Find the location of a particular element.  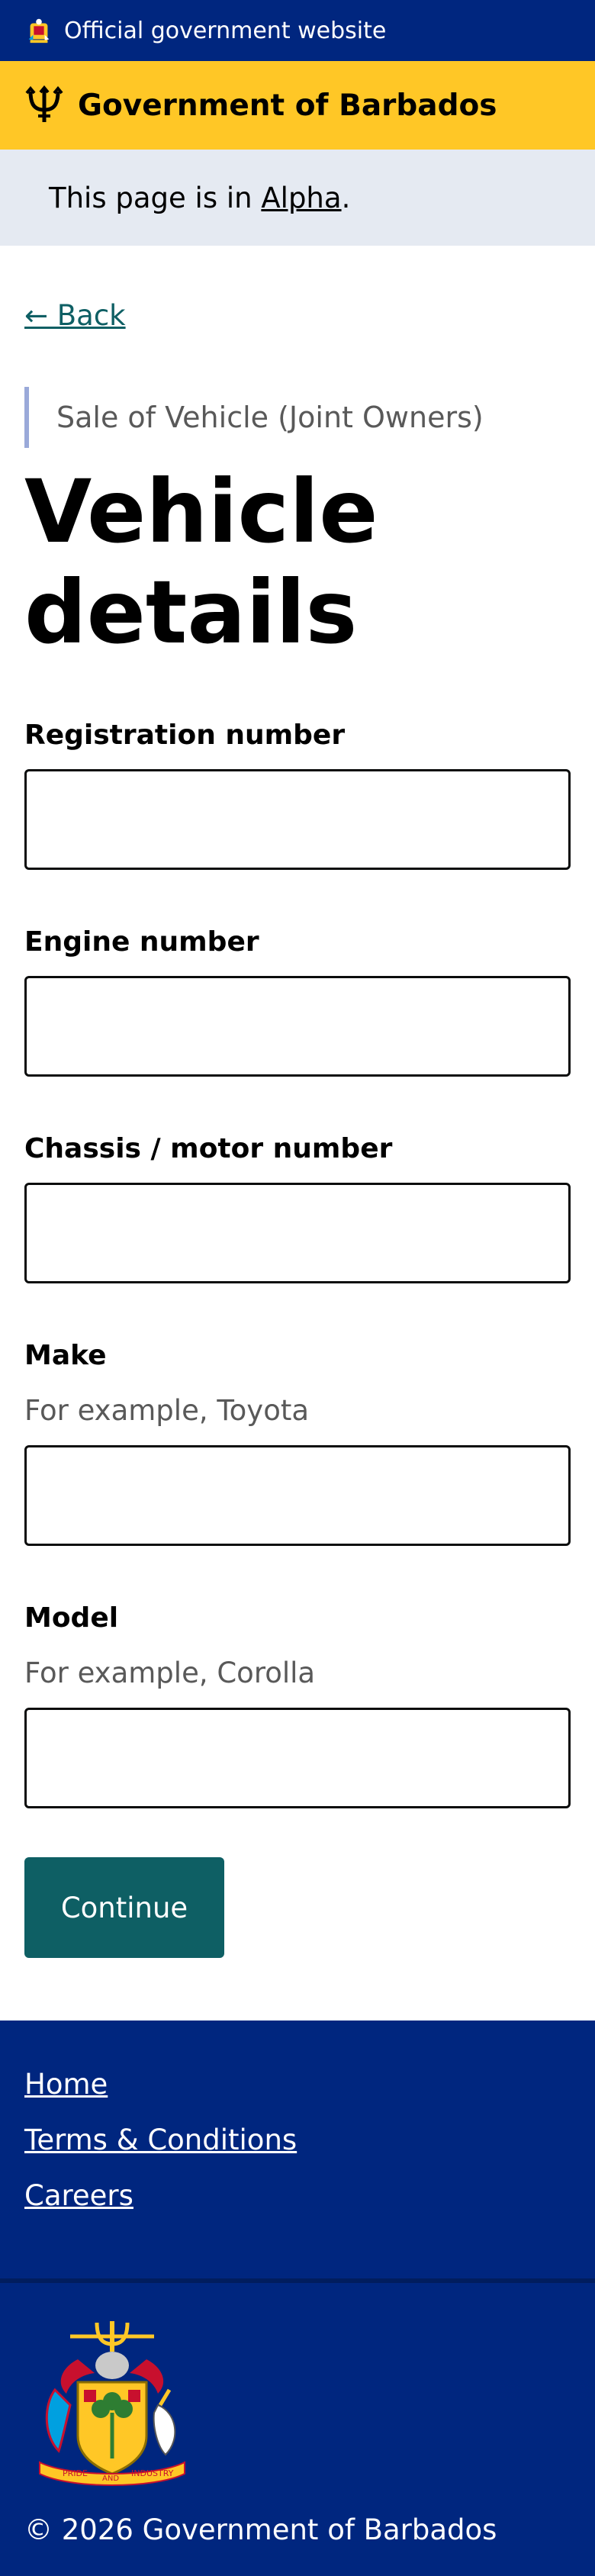

motto-left: PRIDE is located at coordinates (75, 2473).